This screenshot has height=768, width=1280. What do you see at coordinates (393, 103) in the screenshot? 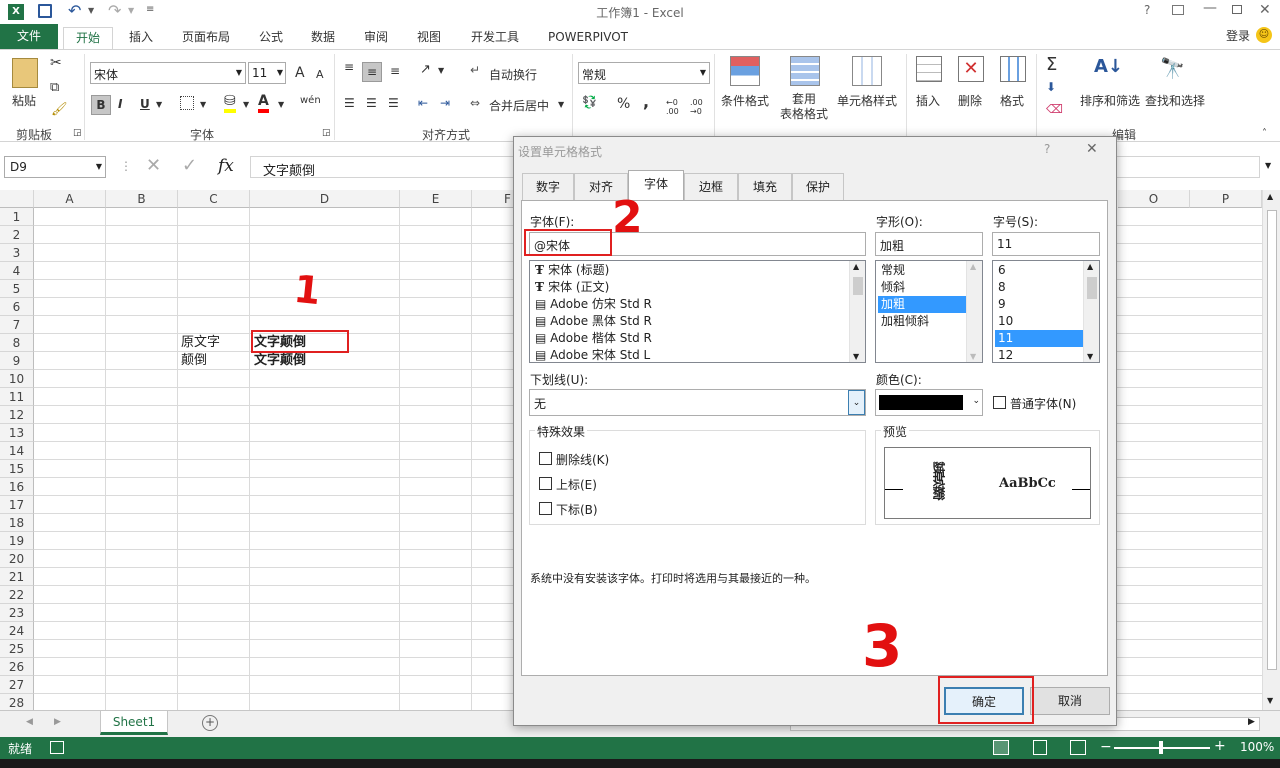
I see `align-right-icon: ☰` at bounding box center [393, 103].